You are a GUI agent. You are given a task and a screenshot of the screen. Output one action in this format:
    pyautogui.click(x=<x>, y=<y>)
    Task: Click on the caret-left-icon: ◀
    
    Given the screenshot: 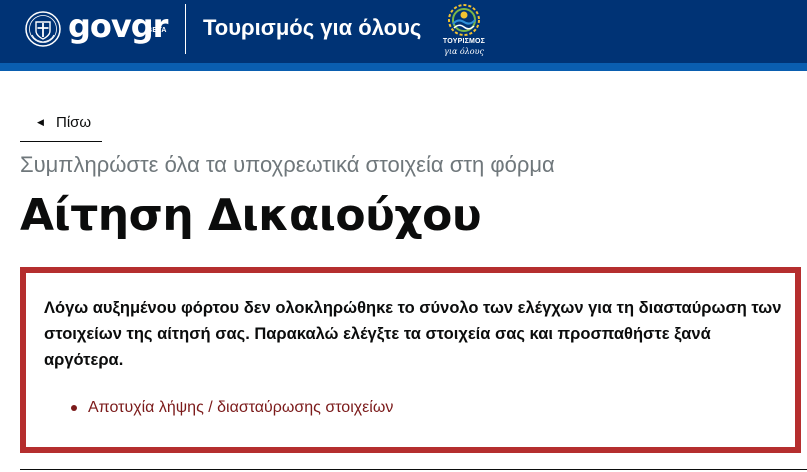 What is the action you would take?
    pyautogui.click(x=40, y=122)
    